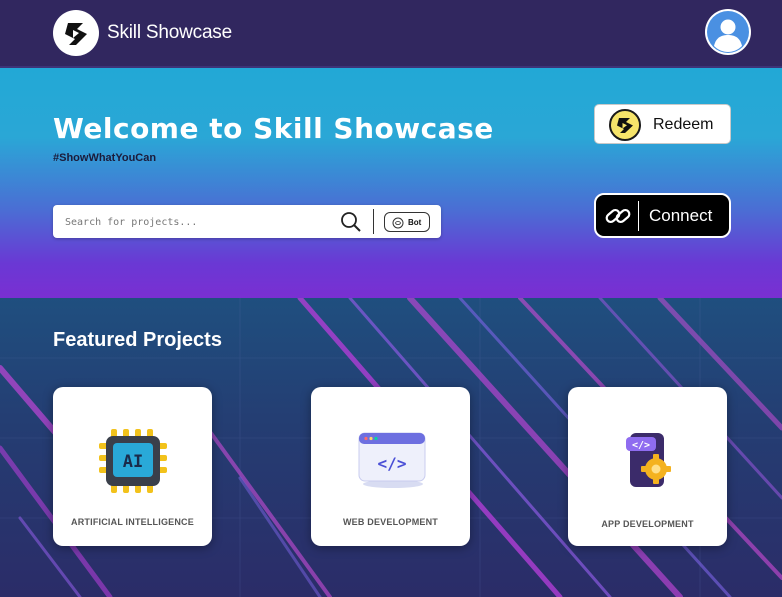  Describe the element at coordinates (390, 522) in the screenshot. I see `project-card-label: WEB DEVELOPMENT` at that location.